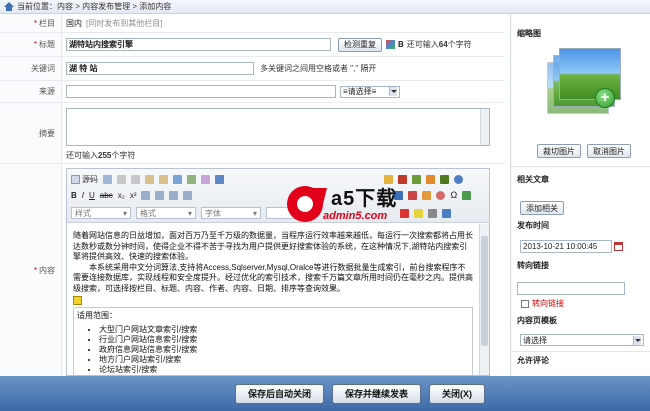  What do you see at coordinates (201, 91) in the screenshot?
I see `source-input` at bounding box center [201, 91].